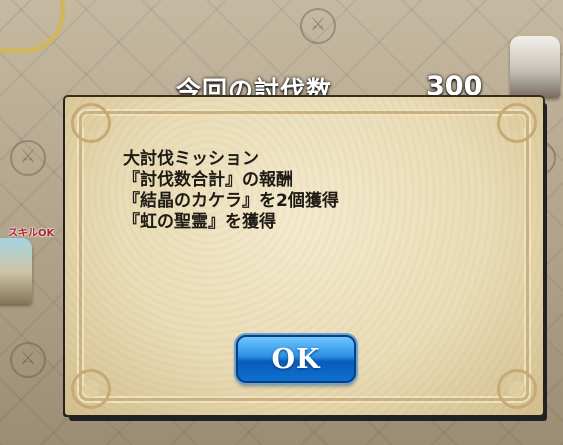  Describe the element at coordinates (231, 201) in the screenshot. I see `reward-line: 『結晶のカケラ』を2個獲得` at that location.